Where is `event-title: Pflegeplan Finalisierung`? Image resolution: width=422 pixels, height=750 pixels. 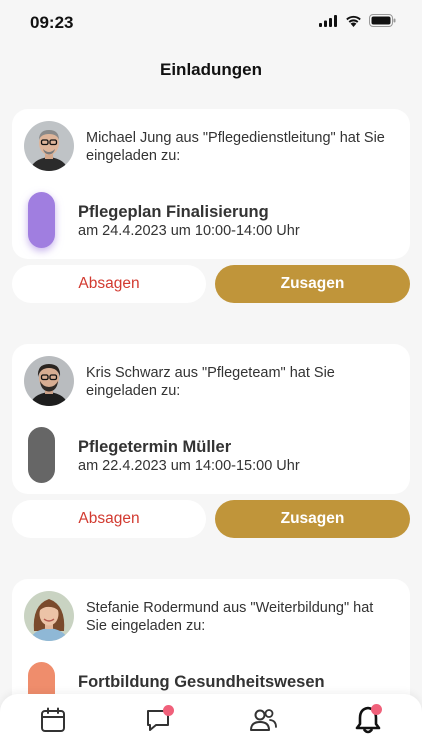 event-title: Pflegeplan Finalisierung is located at coordinates (173, 212).